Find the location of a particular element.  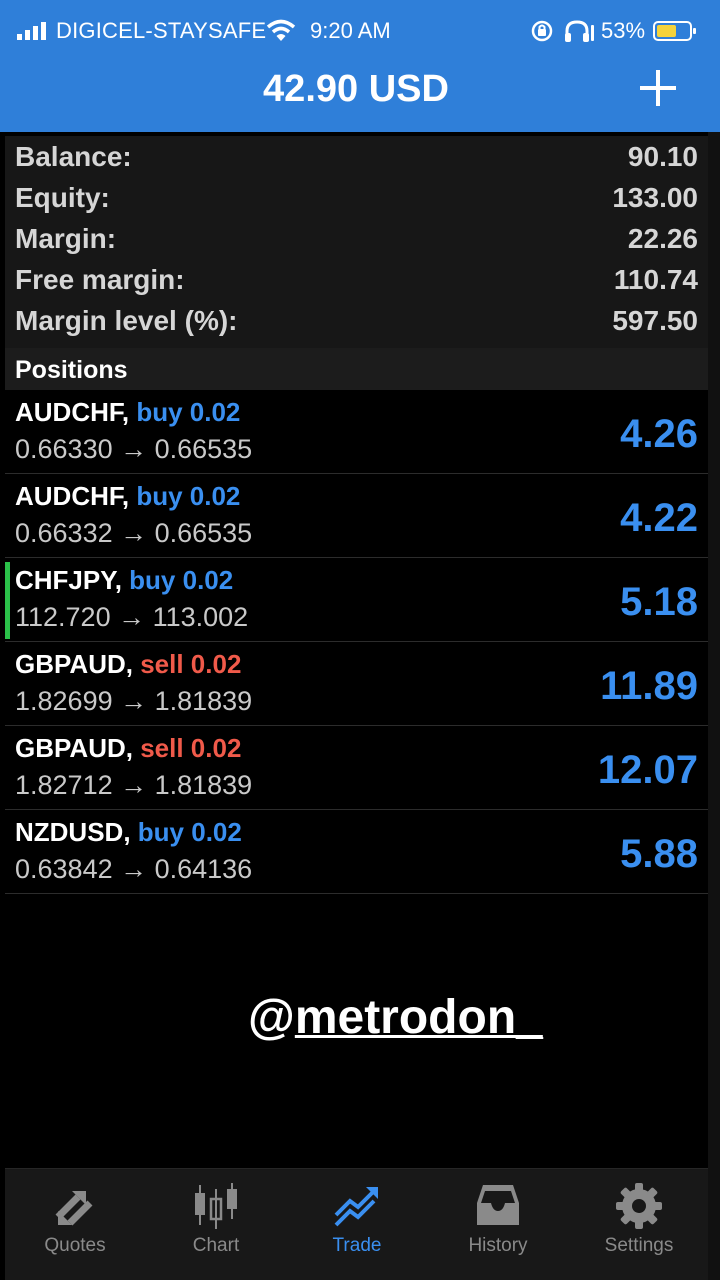

equity-row: Equity: 133.00 is located at coordinates (356, 199).